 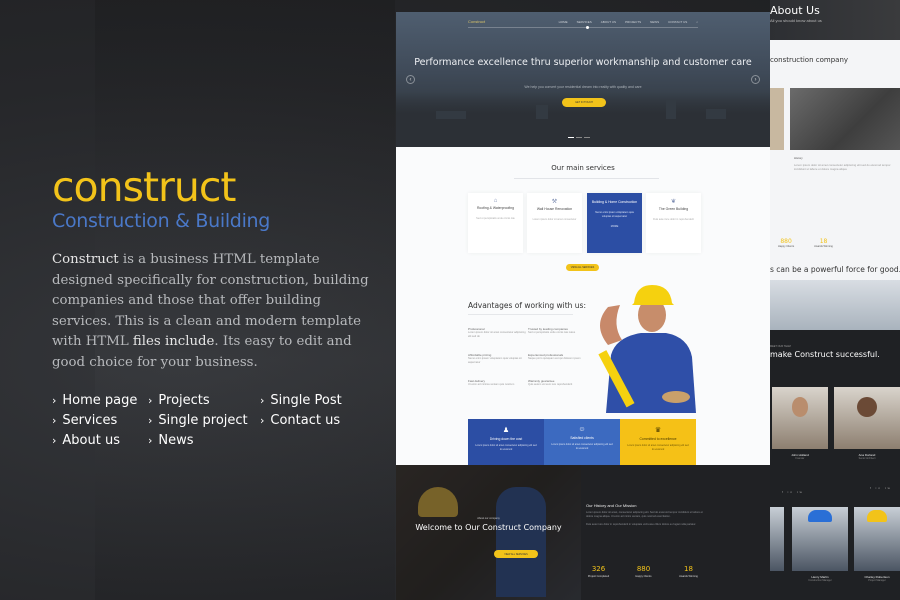 What do you see at coordinates (867, 407) in the screenshot?
I see `face-shape` at bounding box center [867, 407].